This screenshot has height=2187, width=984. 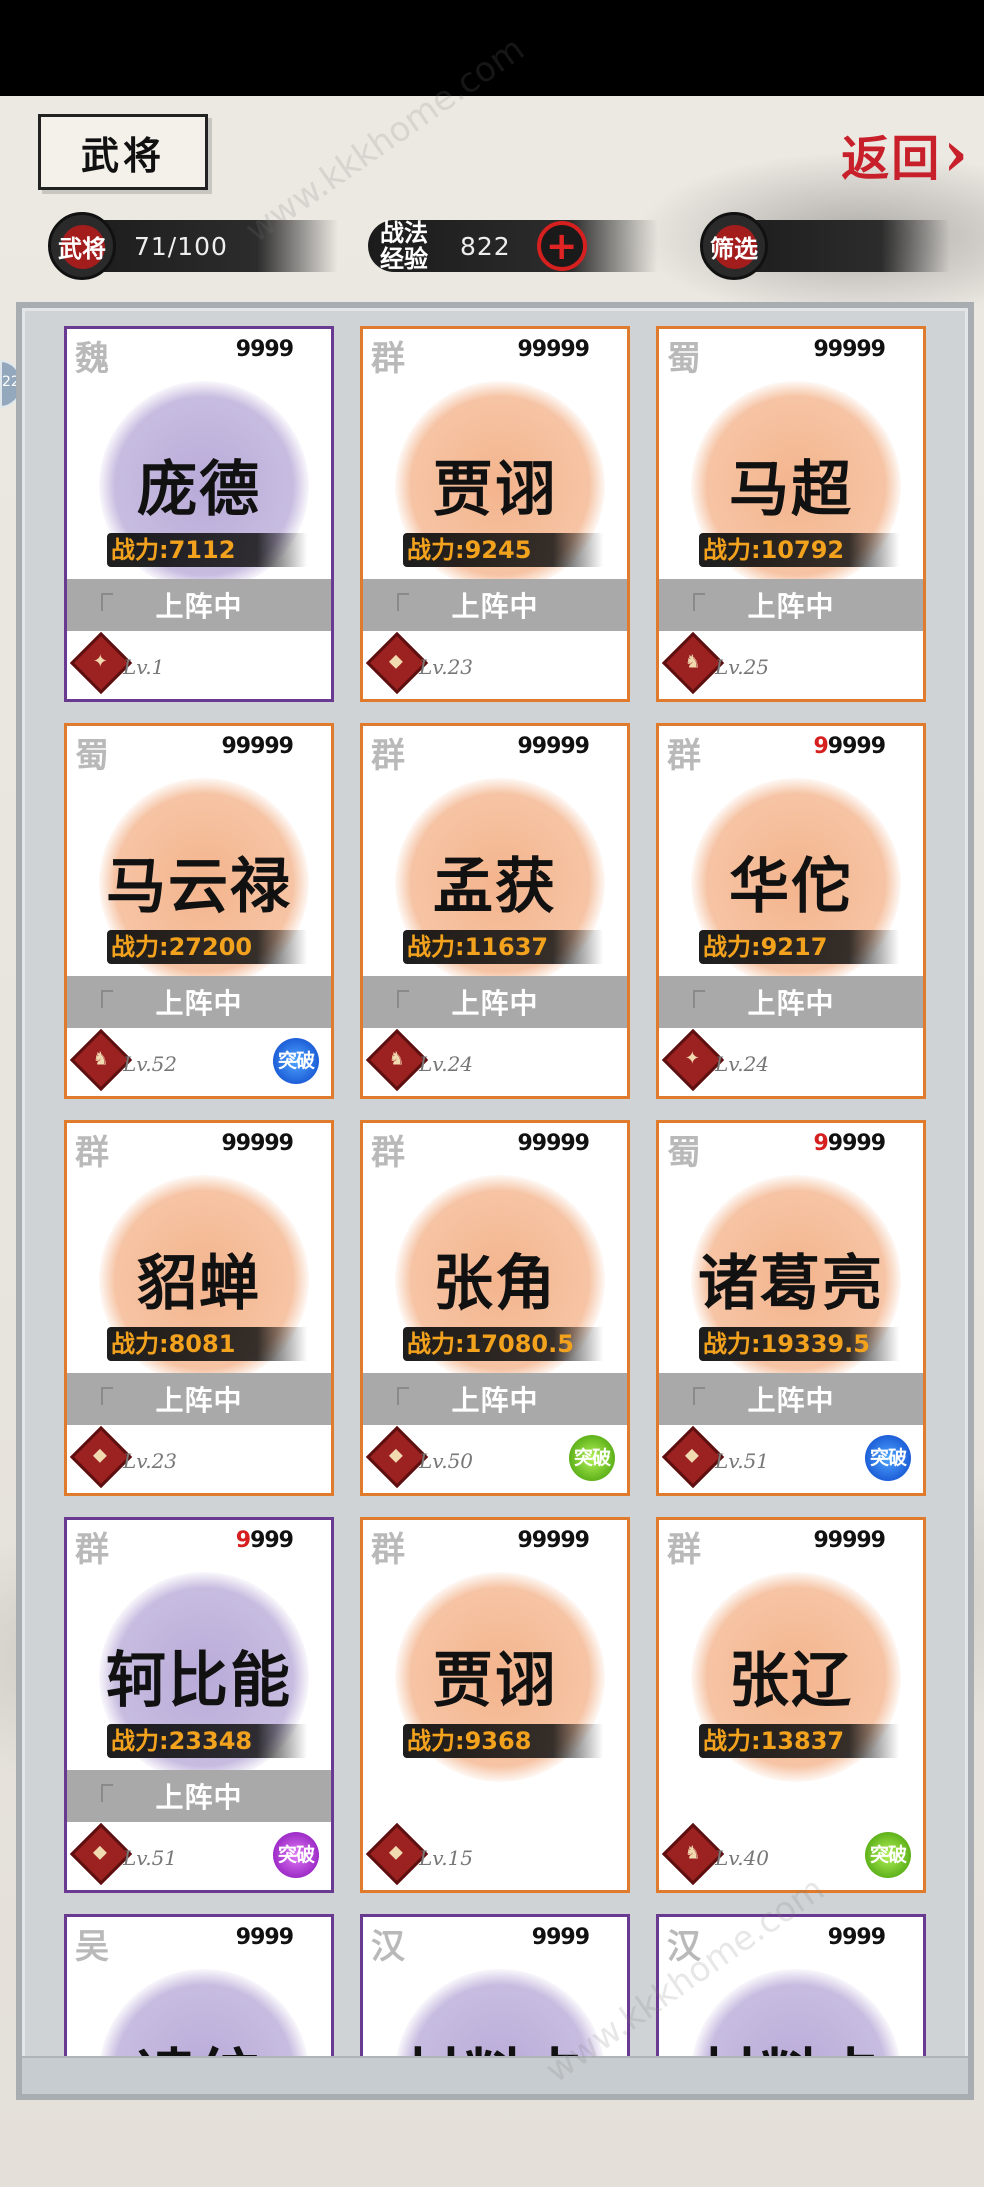 I want to click on power-value: 战力:9245, so click(x=503, y=550).